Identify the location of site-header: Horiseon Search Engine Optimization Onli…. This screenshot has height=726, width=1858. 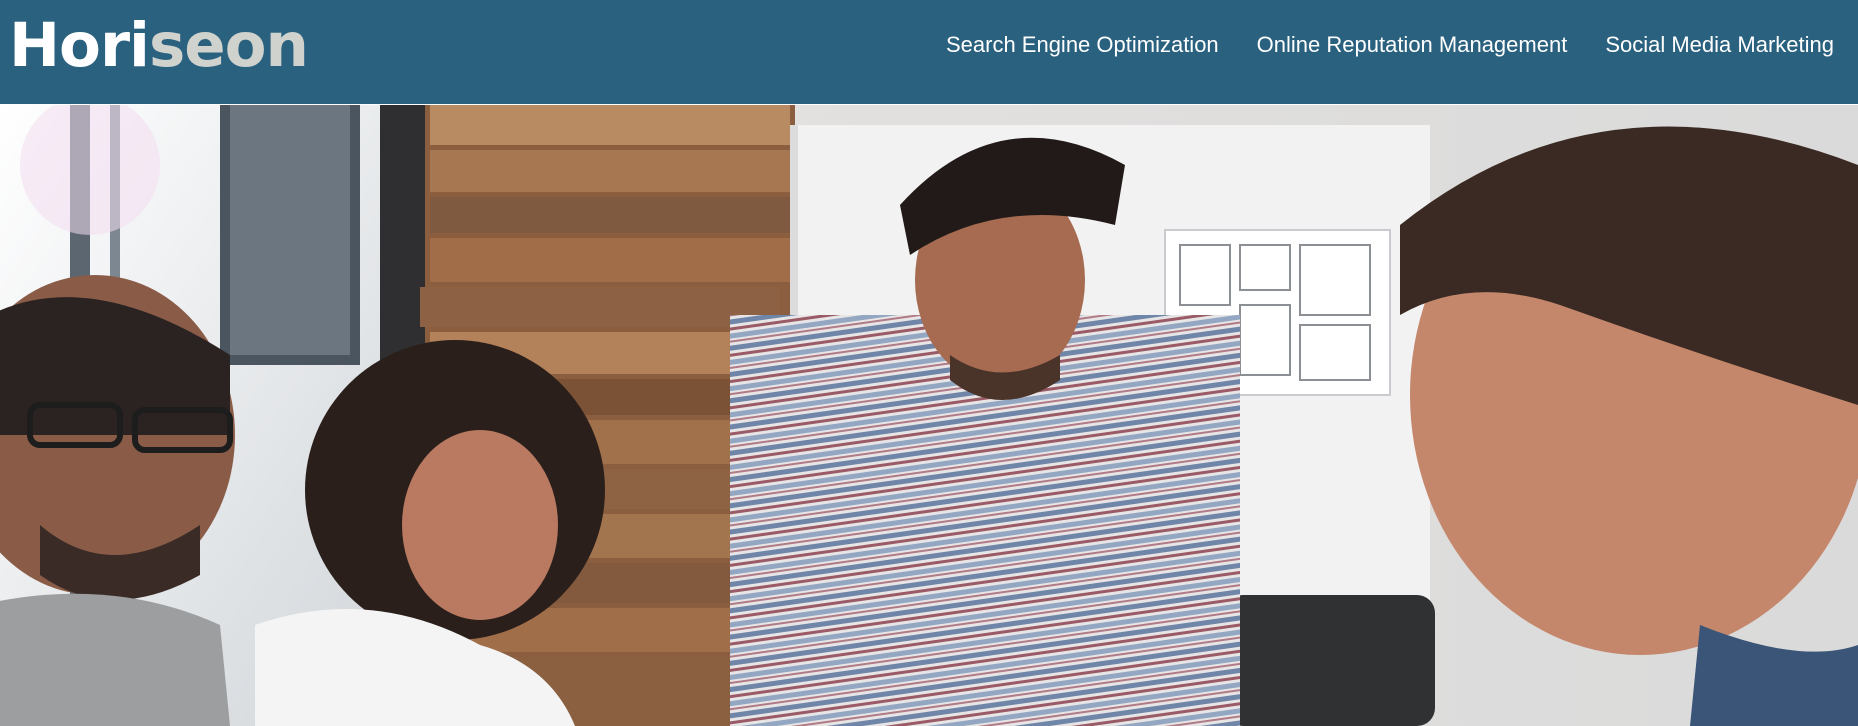
(929, 52).